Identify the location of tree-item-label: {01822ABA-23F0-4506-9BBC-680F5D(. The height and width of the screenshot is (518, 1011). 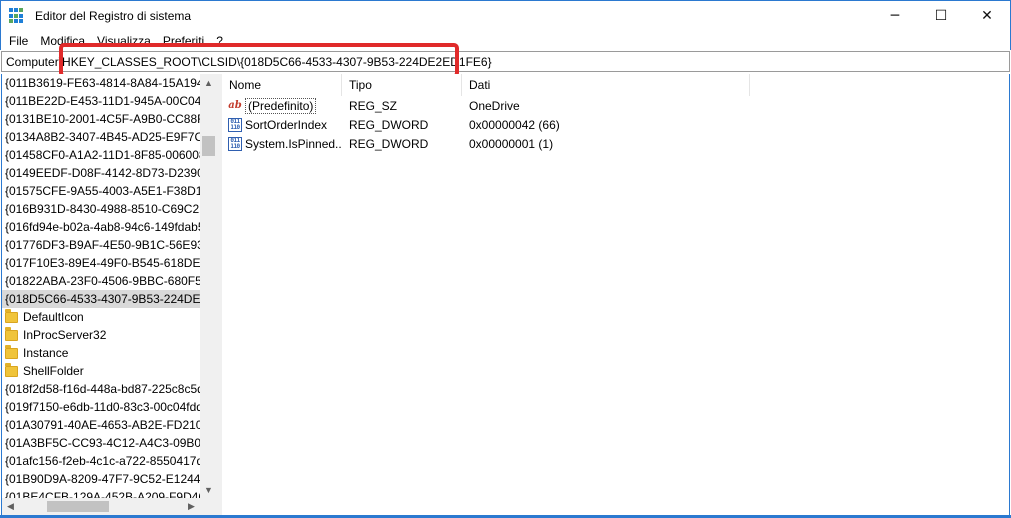
(102, 281).